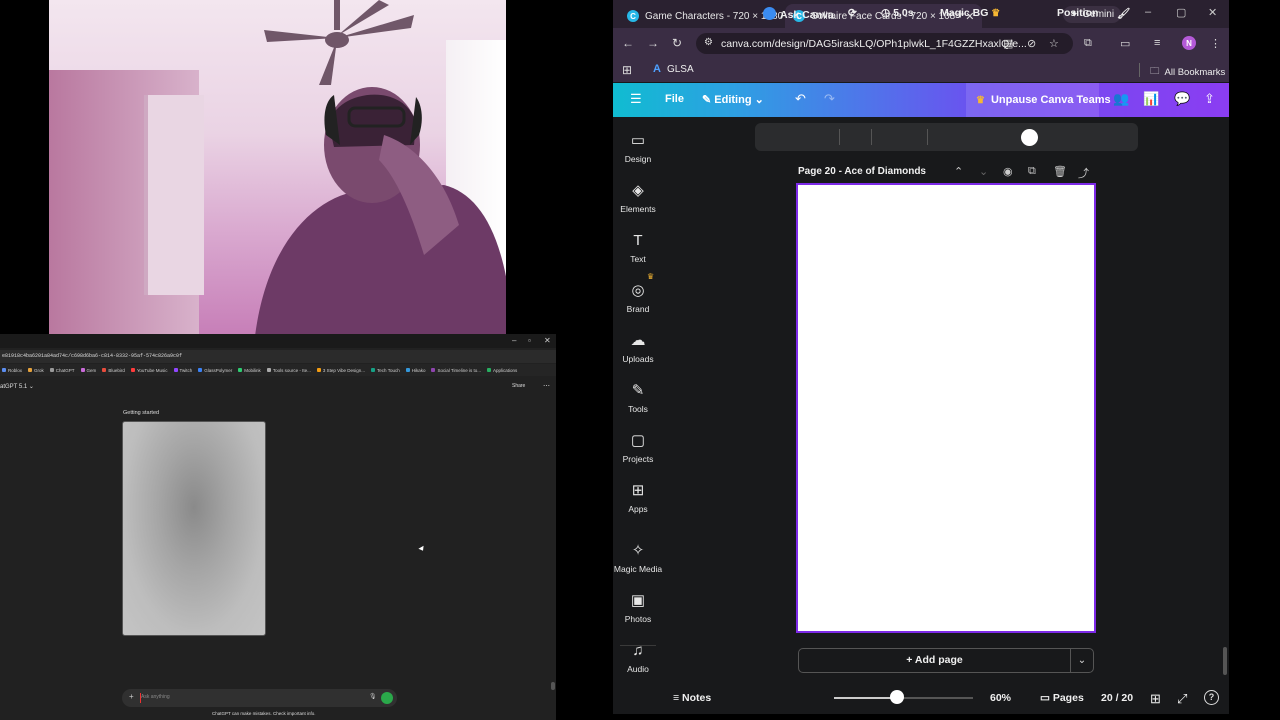  What do you see at coordinates (897, 13) in the screenshot?
I see `duration-button: ◷ 5.0s` at bounding box center [897, 13].